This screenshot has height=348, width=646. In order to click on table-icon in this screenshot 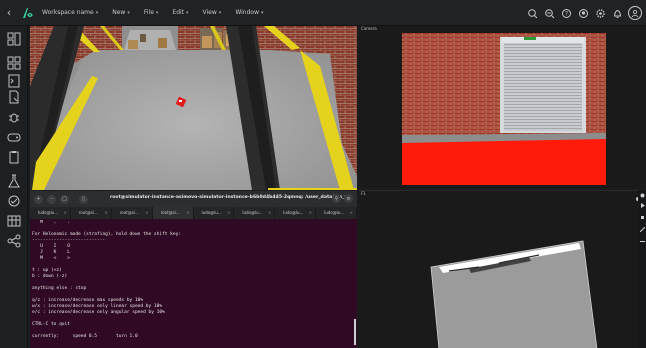, I will do `click(14, 221)`.